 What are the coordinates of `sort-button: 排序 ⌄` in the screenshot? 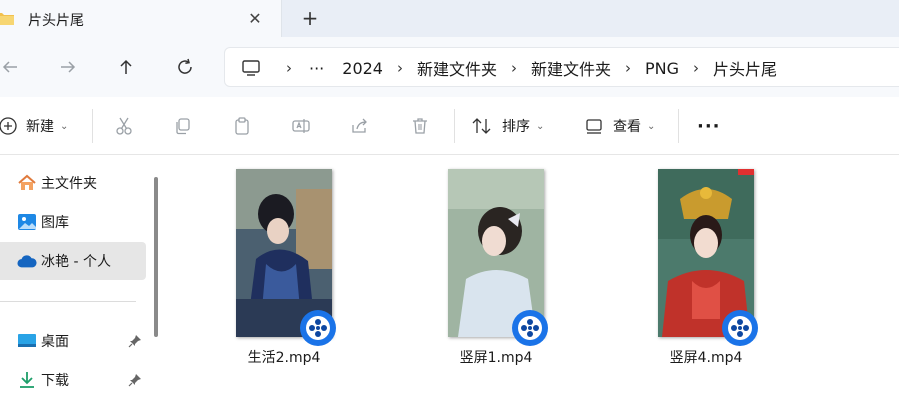 It's located at (507, 126).